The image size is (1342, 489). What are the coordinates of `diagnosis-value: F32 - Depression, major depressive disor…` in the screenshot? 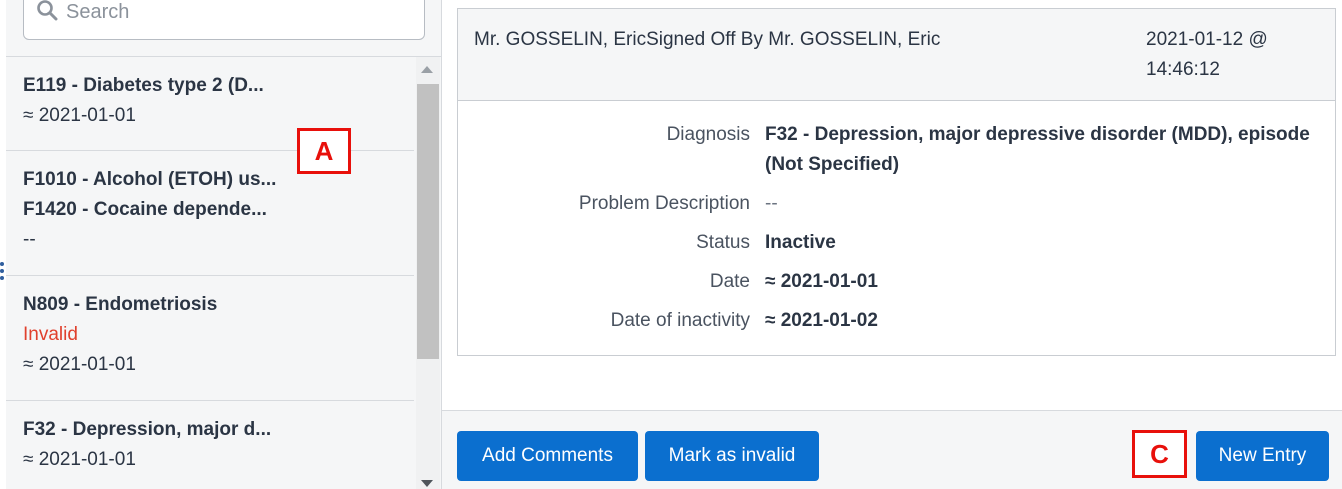 It's located at (1037, 134).